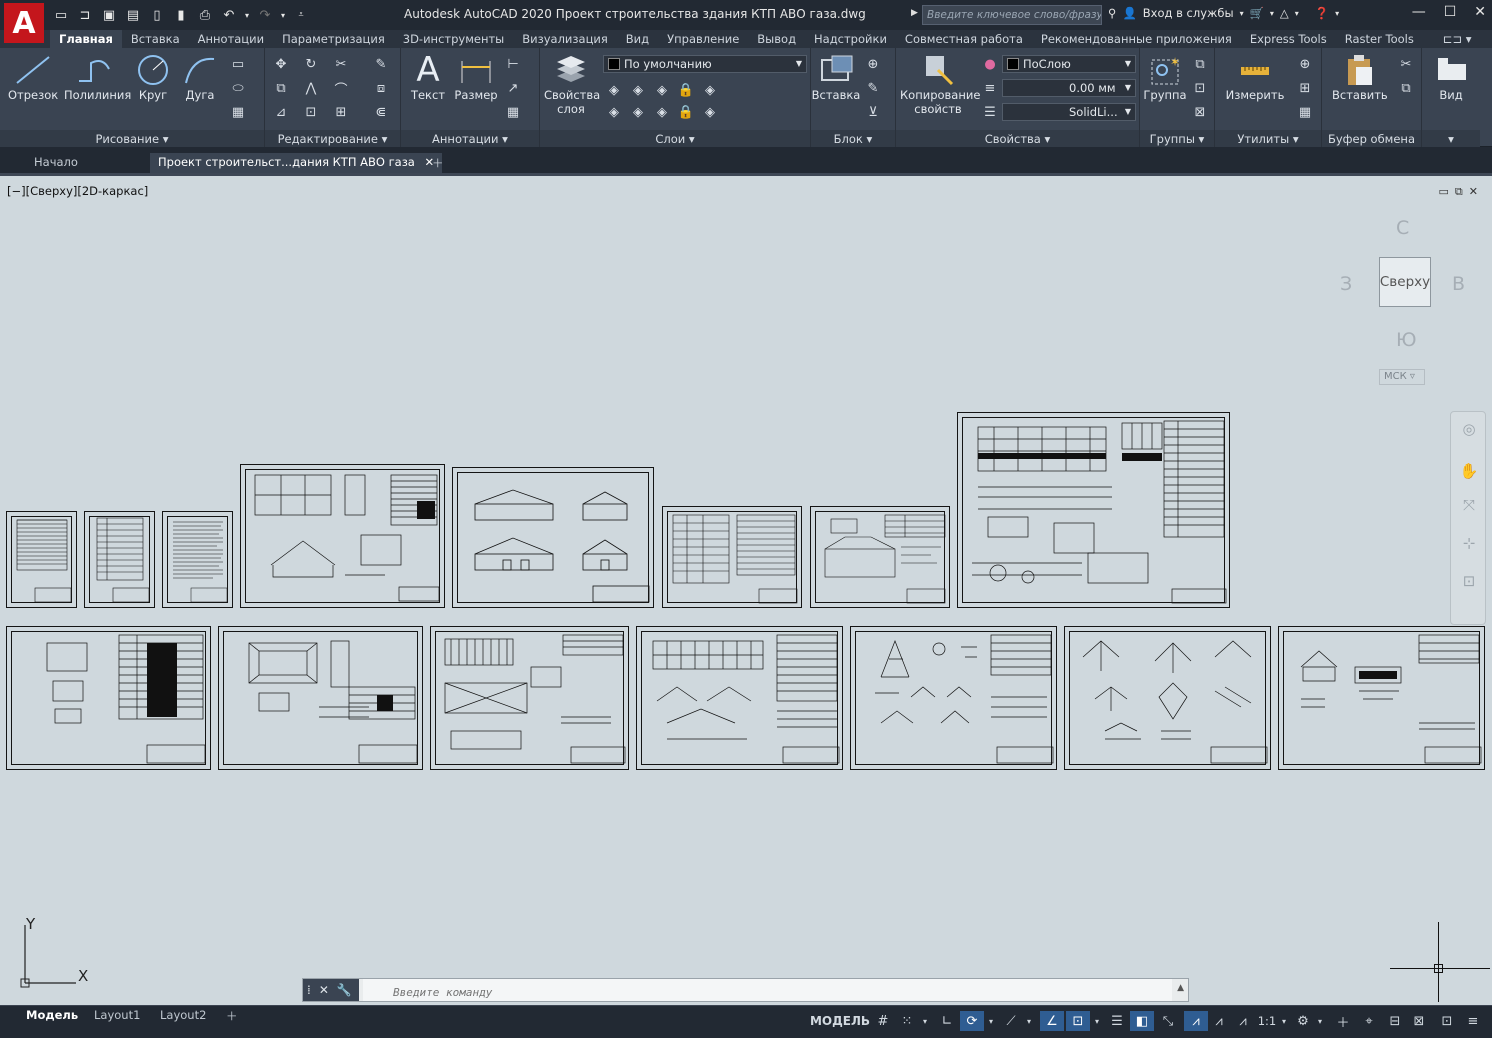  I want to click on quick-select-icon: ⊕, so click(1305, 64).